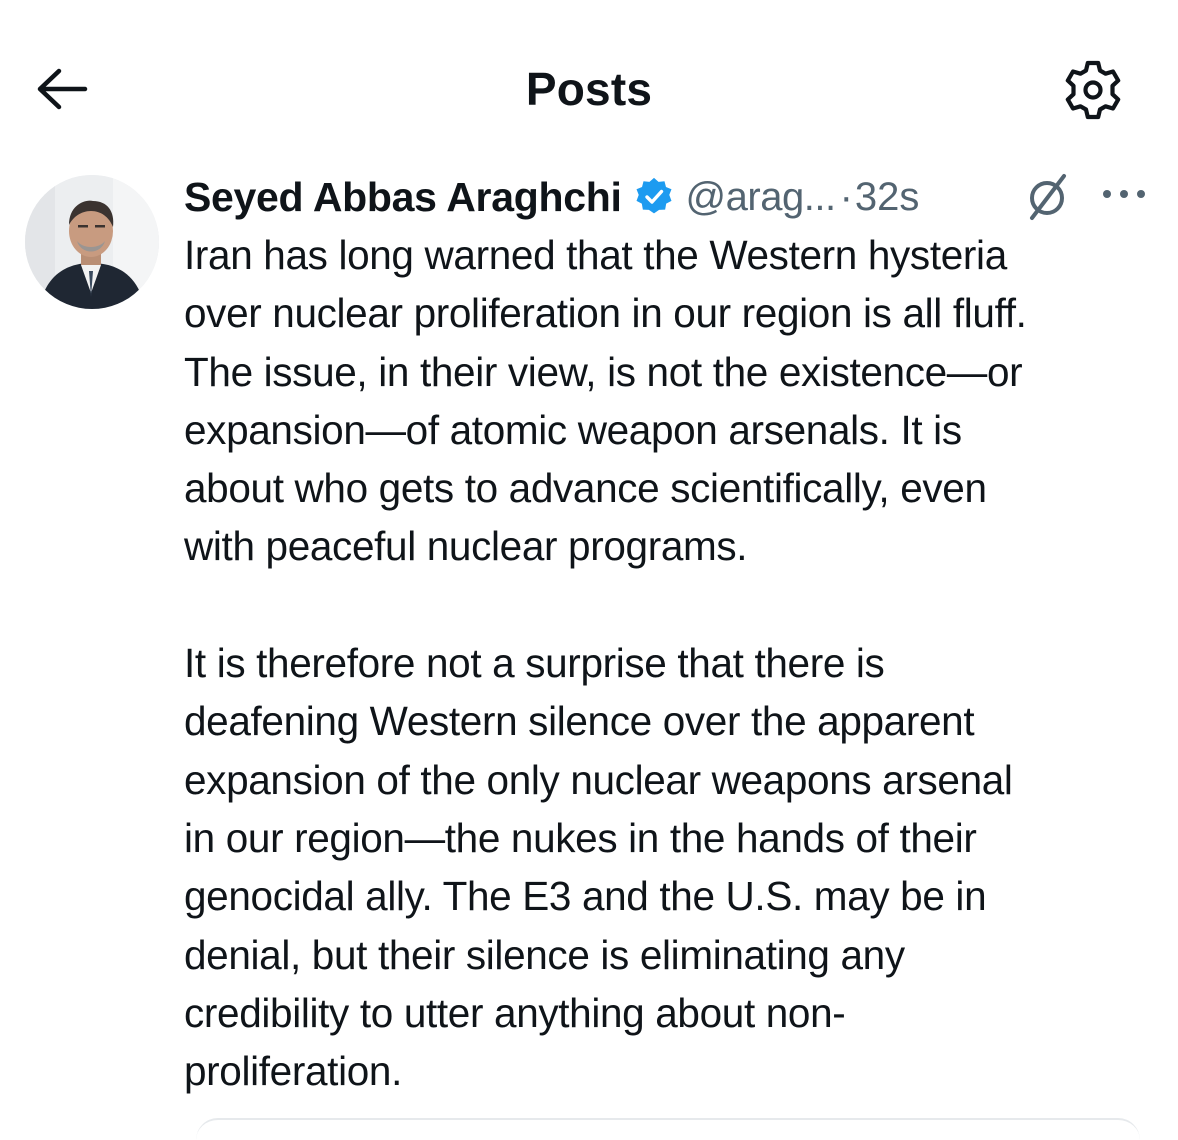  I want to click on grok-button, so click(1047, 198).